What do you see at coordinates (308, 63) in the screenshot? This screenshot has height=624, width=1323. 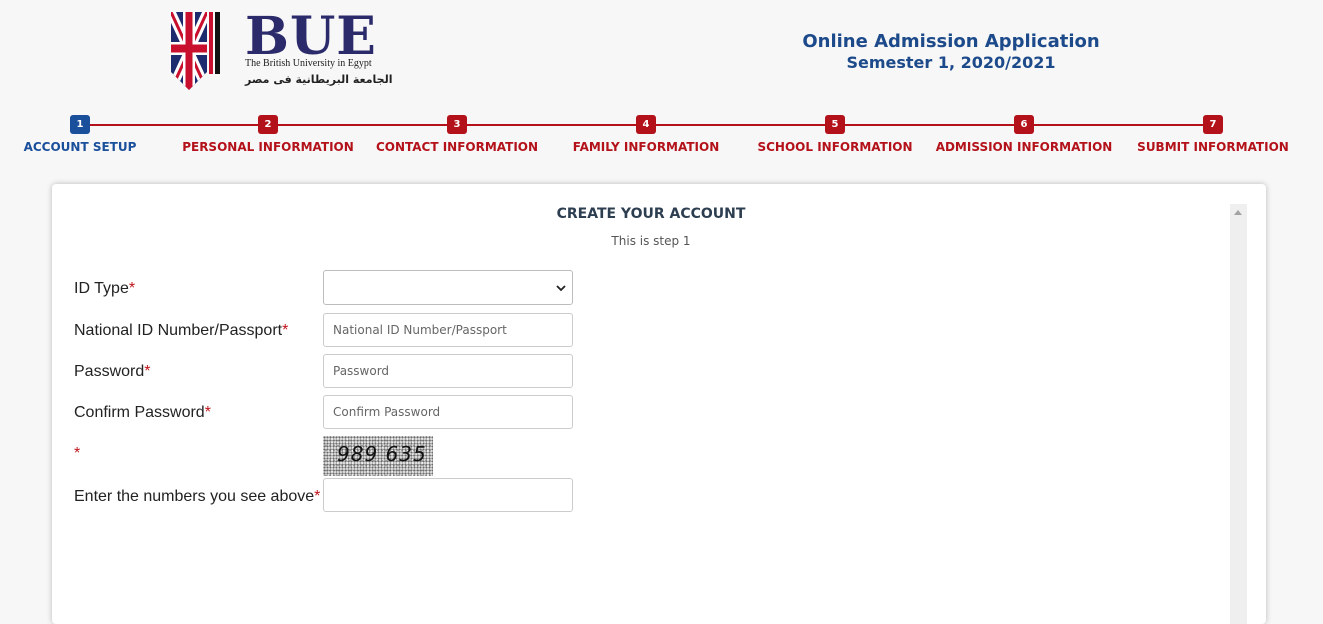 I see `logo-subtitle-en: The British University in Egypt` at bounding box center [308, 63].